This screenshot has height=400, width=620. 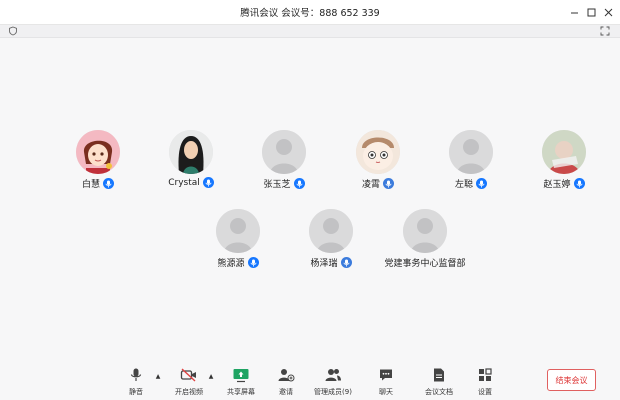 I want to click on participant-name-row: 熊源源, so click(x=238, y=262).